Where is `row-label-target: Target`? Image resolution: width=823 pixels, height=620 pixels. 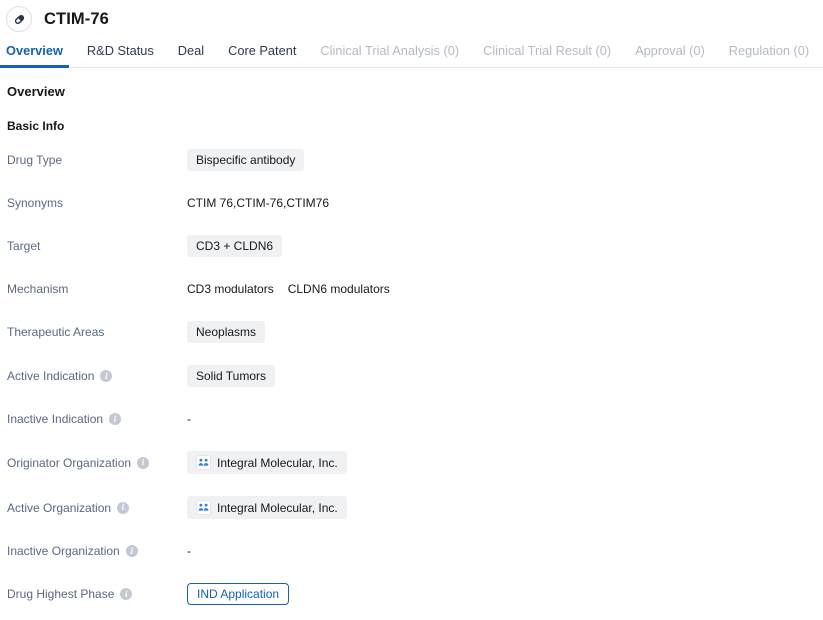
row-label-target: Target is located at coordinates (97, 246).